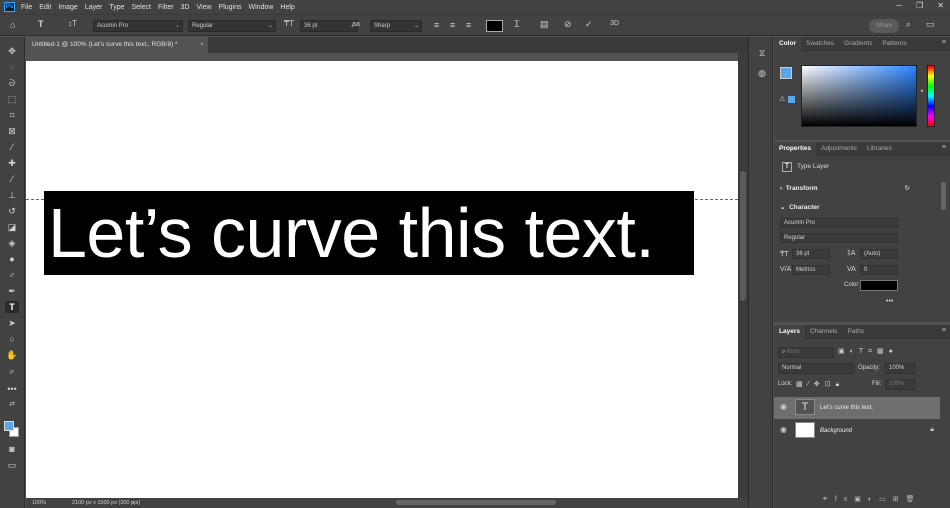  Describe the element at coordinates (931, 96) in the screenshot. I see `hue-slider` at that location.